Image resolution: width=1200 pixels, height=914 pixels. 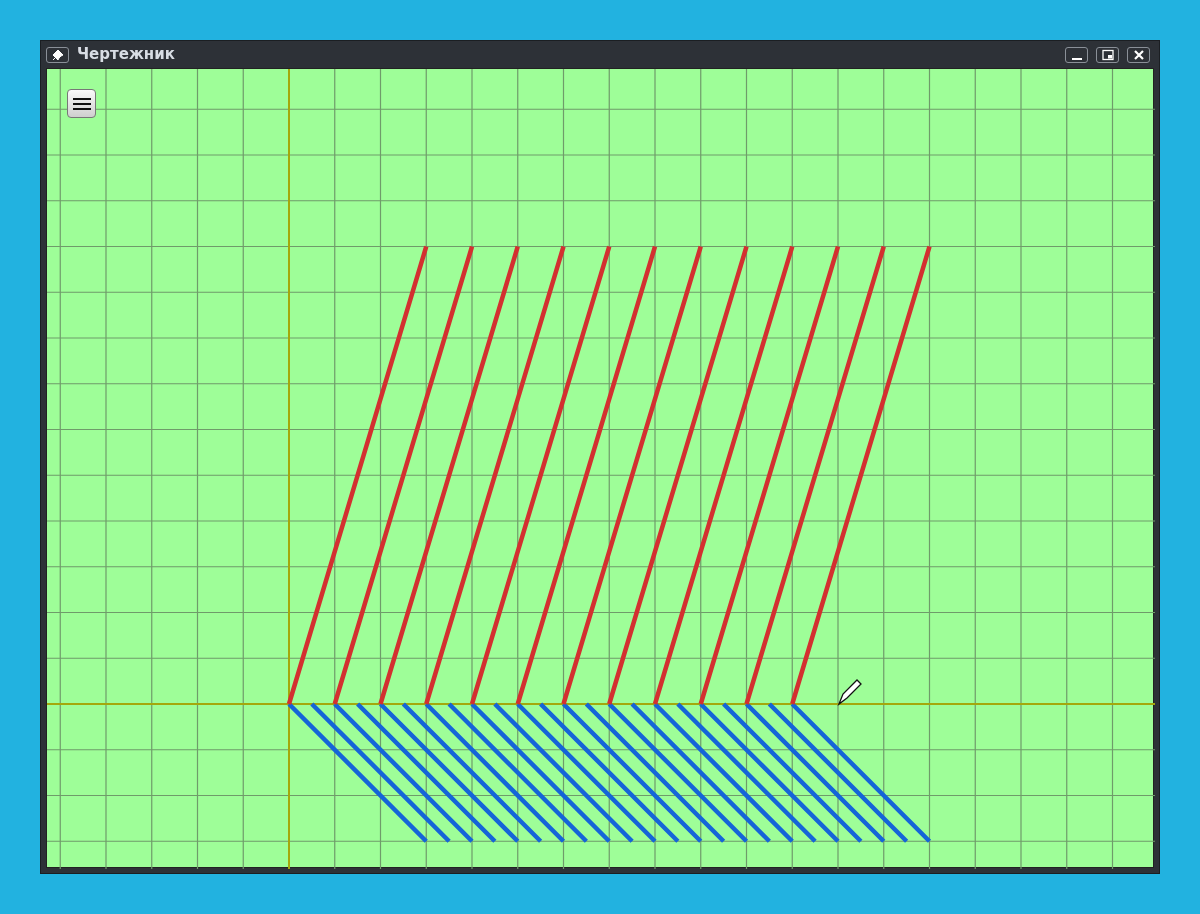 I want to click on close-icon, so click(x=1138, y=54).